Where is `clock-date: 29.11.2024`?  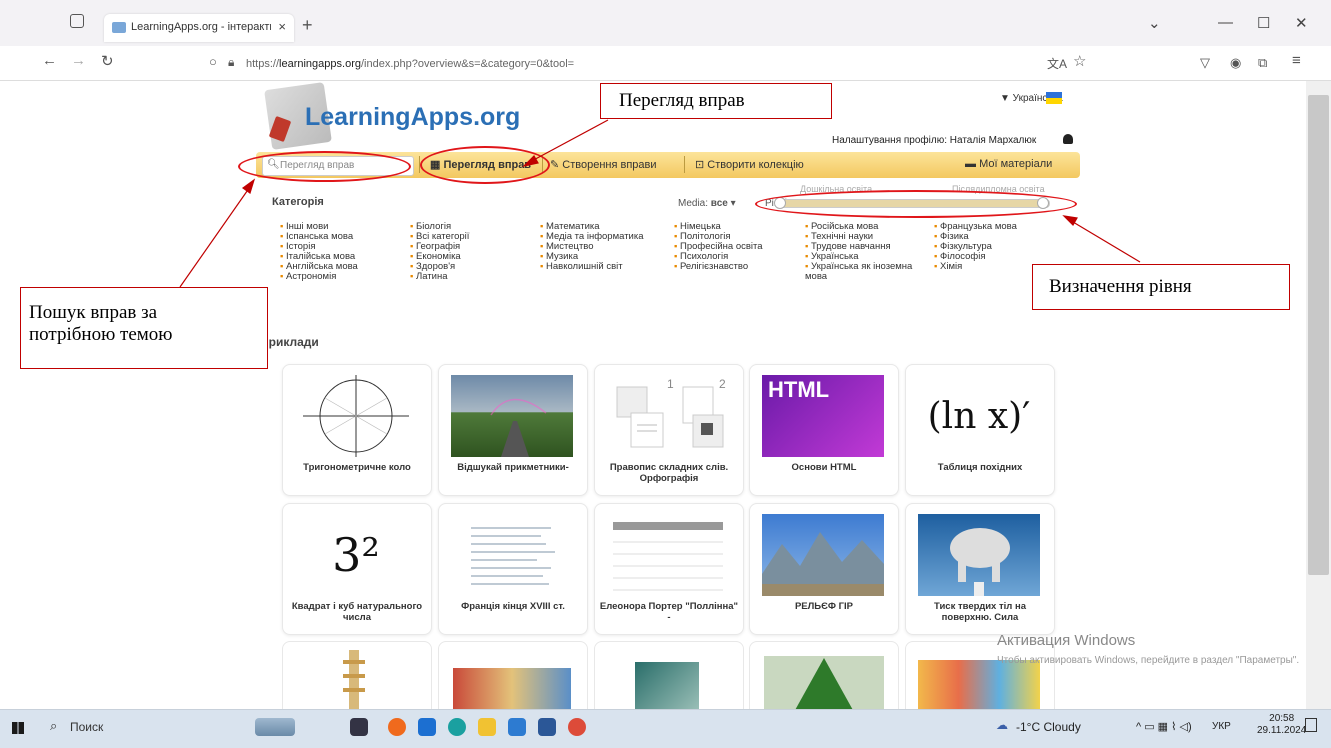
clock-date: 29.11.2024 is located at coordinates (1282, 730).